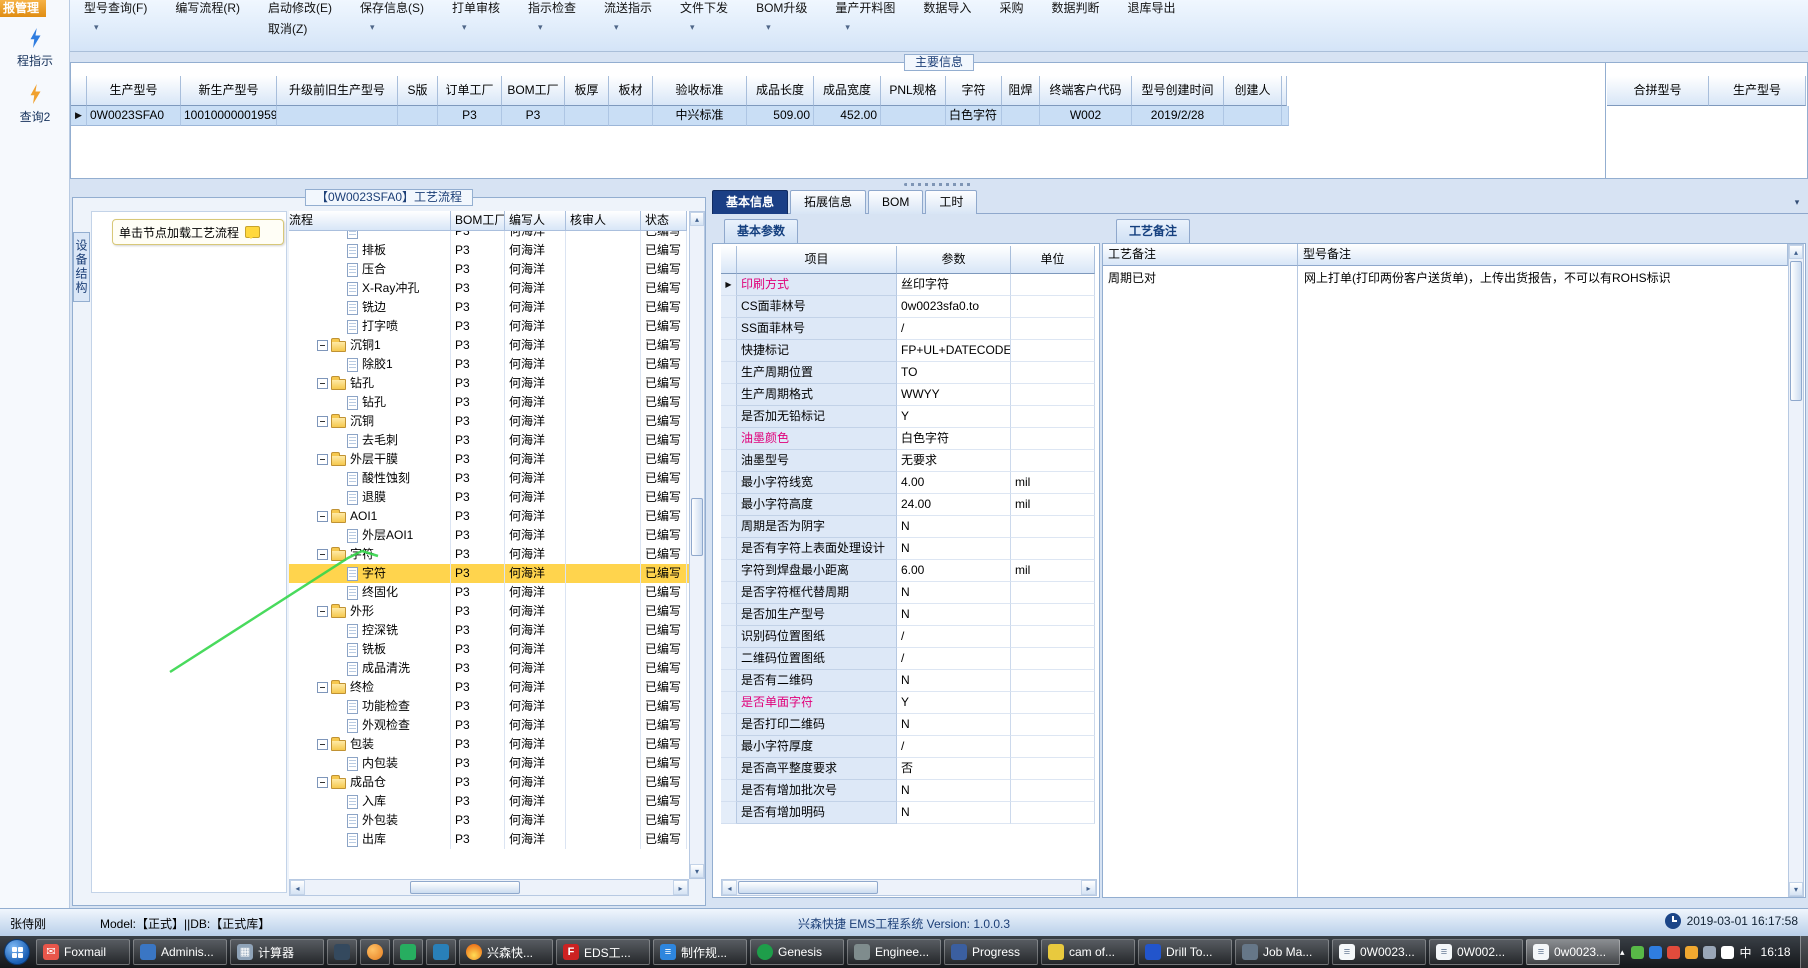  I want to click on process-row: 终固化 P3 何海洋 已编写, so click(489, 592).